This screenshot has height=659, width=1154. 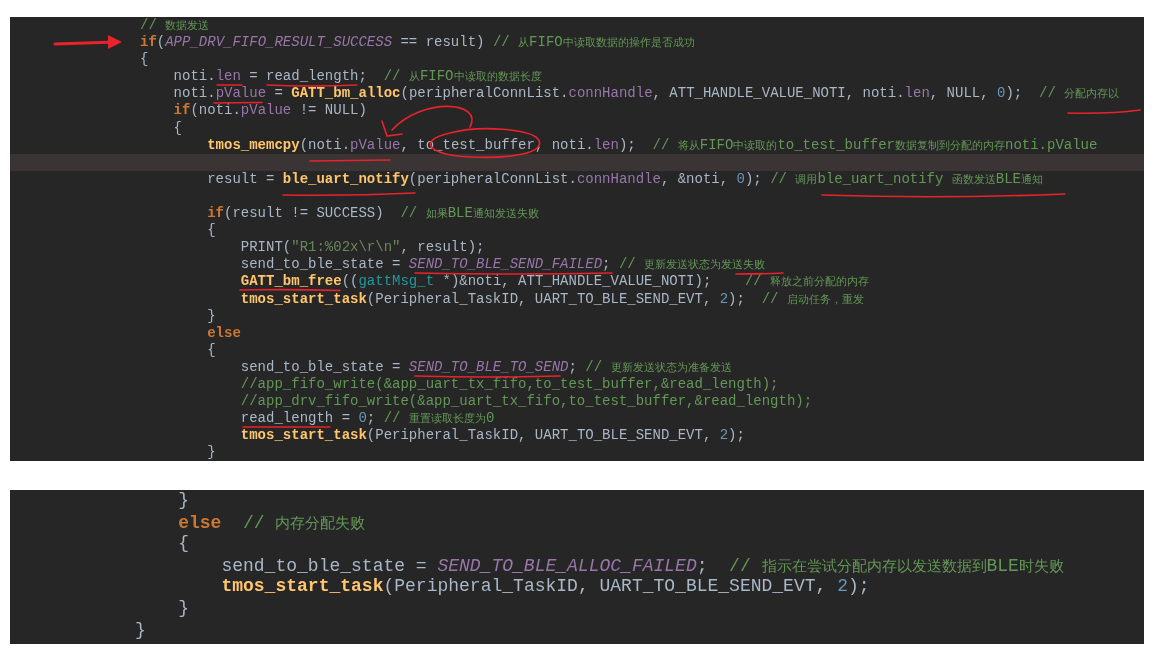 What do you see at coordinates (551, 299) in the screenshot?
I see `code-line: tmos_start_task(Peripheral_TaskID, UART_TO_BLE_SEND_EVT, 2); // 启动任务，重发` at bounding box center [551, 299].